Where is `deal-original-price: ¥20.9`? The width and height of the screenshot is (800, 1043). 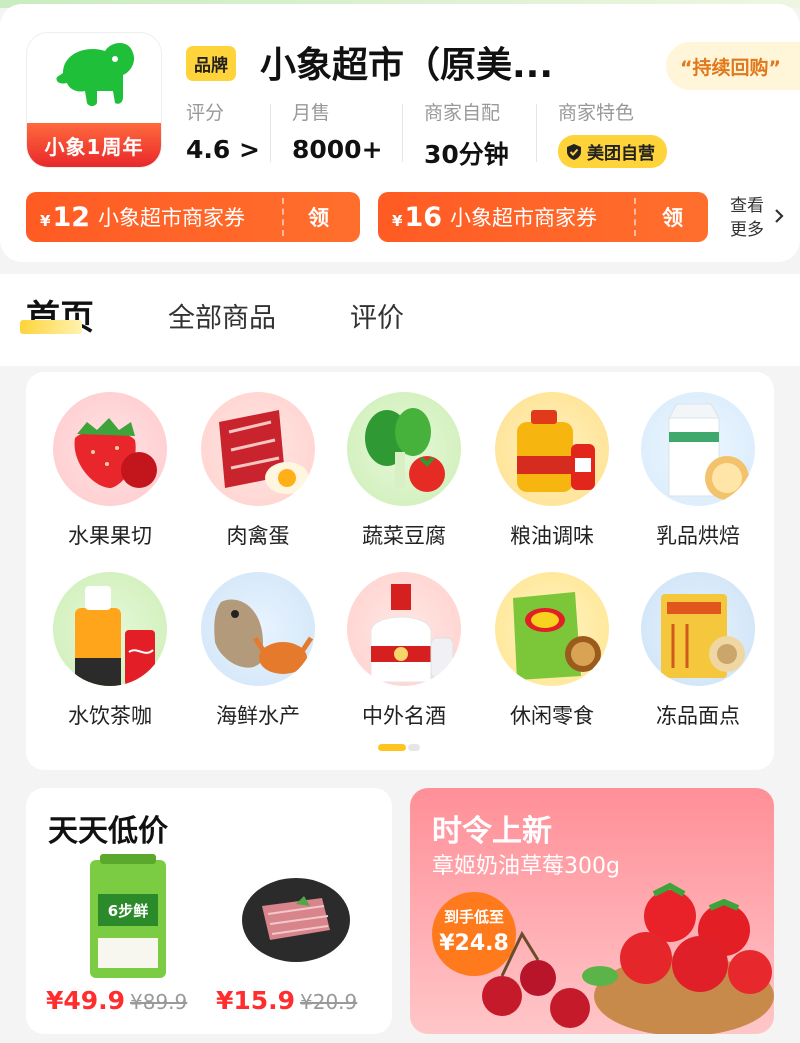 deal-original-price: ¥20.9 is located at coordinates (329, 1002).